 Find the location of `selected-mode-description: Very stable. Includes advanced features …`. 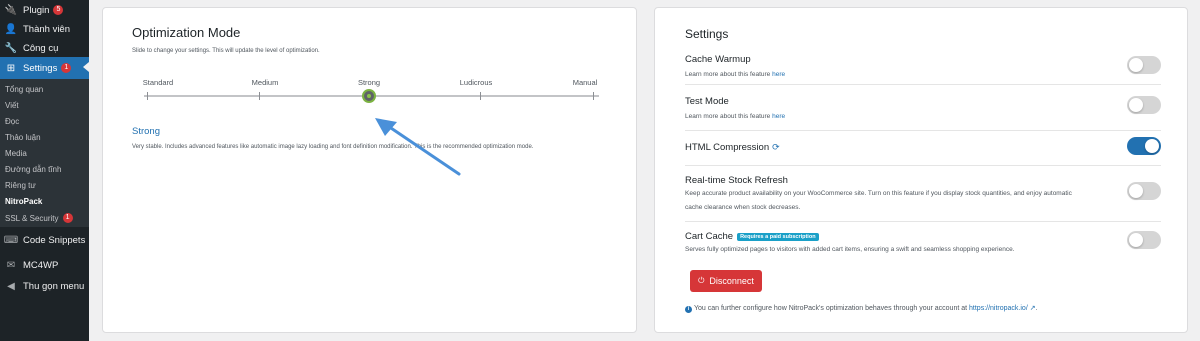

selected-mode-description: Very stable. Includes advanced features … is located at coordinates (333, 147).